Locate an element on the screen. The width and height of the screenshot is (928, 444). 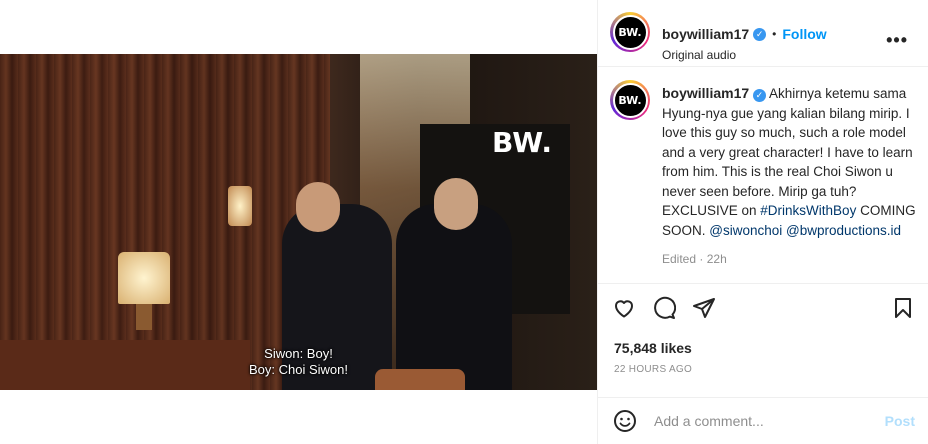
more-options-icon: ••• is located at coordinates (897, 40).